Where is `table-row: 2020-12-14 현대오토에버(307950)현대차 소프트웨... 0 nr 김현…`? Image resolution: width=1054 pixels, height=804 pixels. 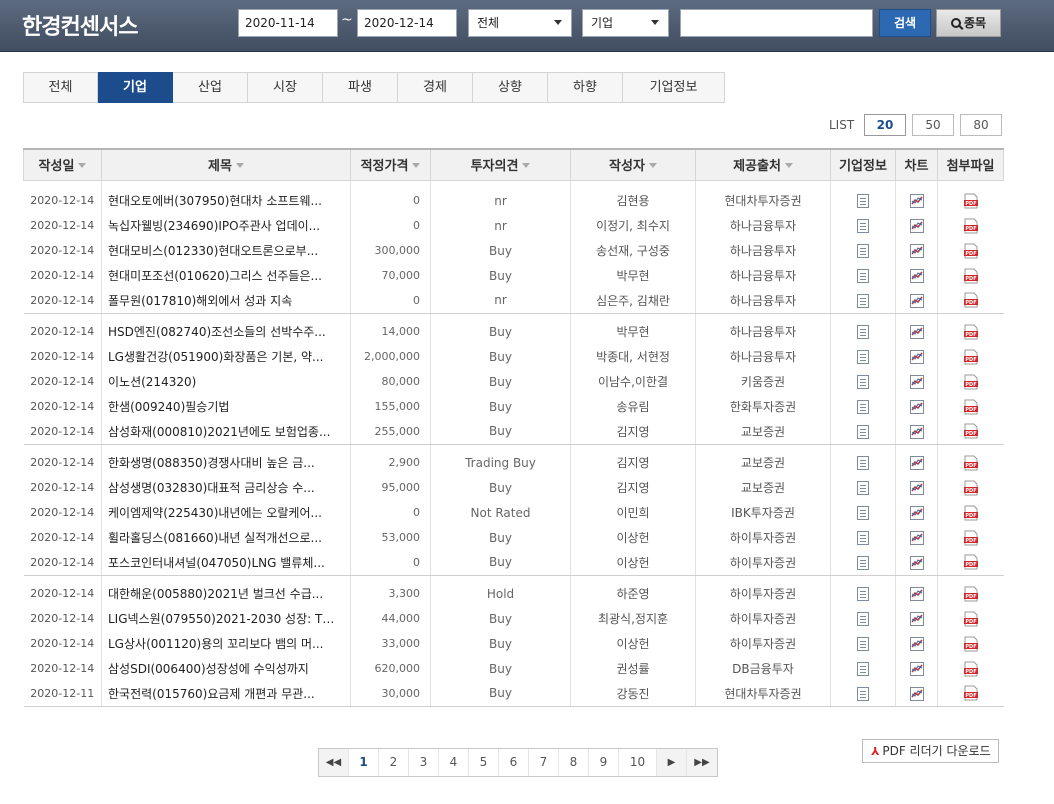
table-row: 2020-12-14 현대오토에버(307950)현대차 소프트웨... 0 nr 김현… is located at coordinates (513, 200).